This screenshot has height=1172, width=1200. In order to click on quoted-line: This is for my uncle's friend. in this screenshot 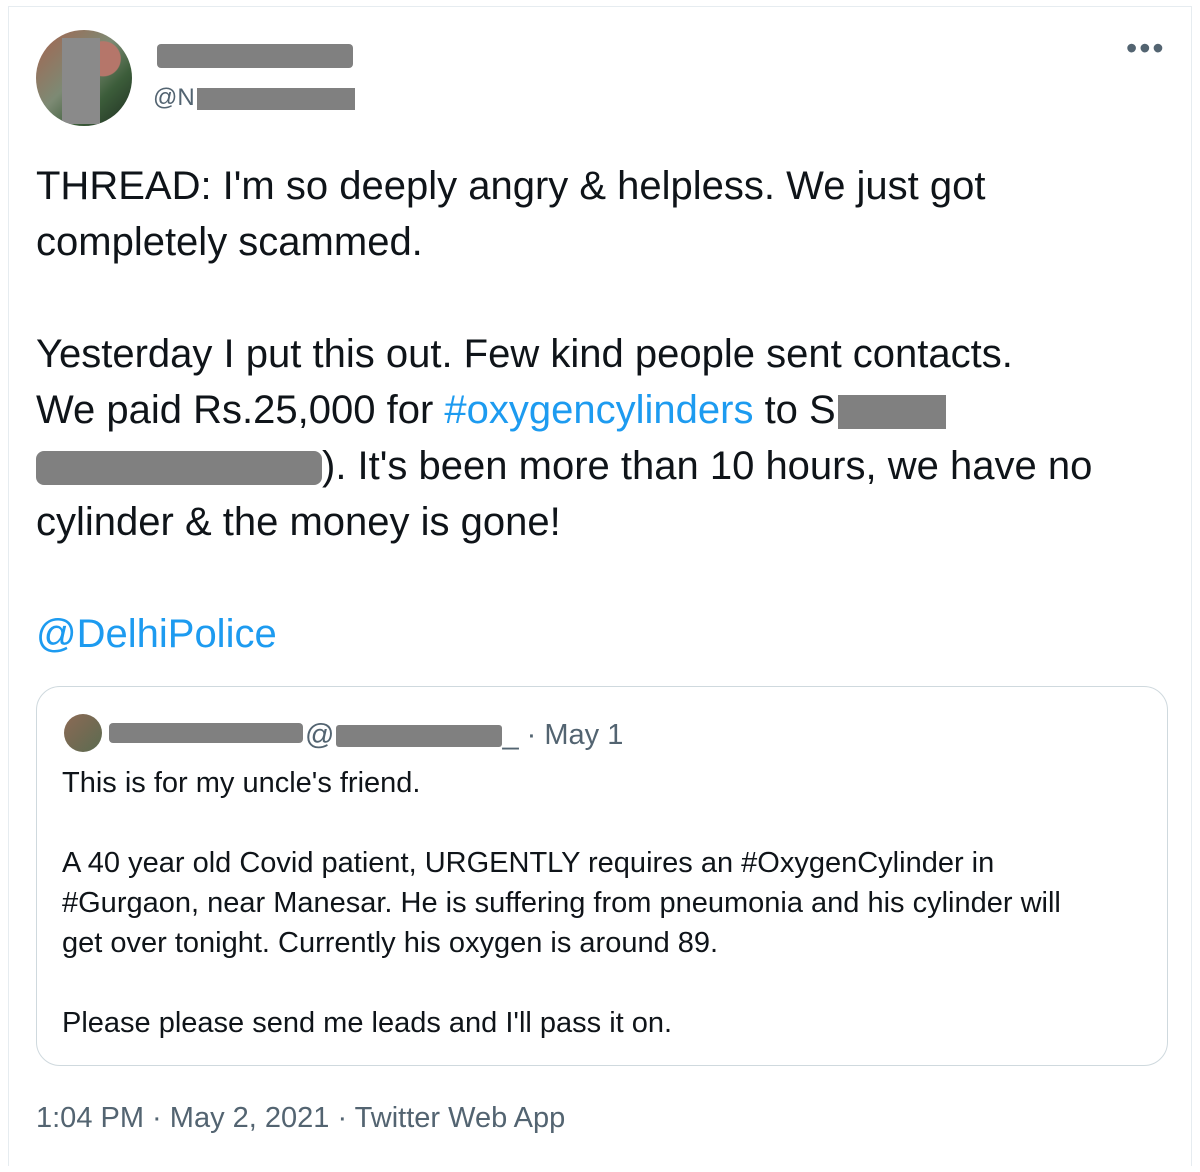, I will do `click(241, 783)`.